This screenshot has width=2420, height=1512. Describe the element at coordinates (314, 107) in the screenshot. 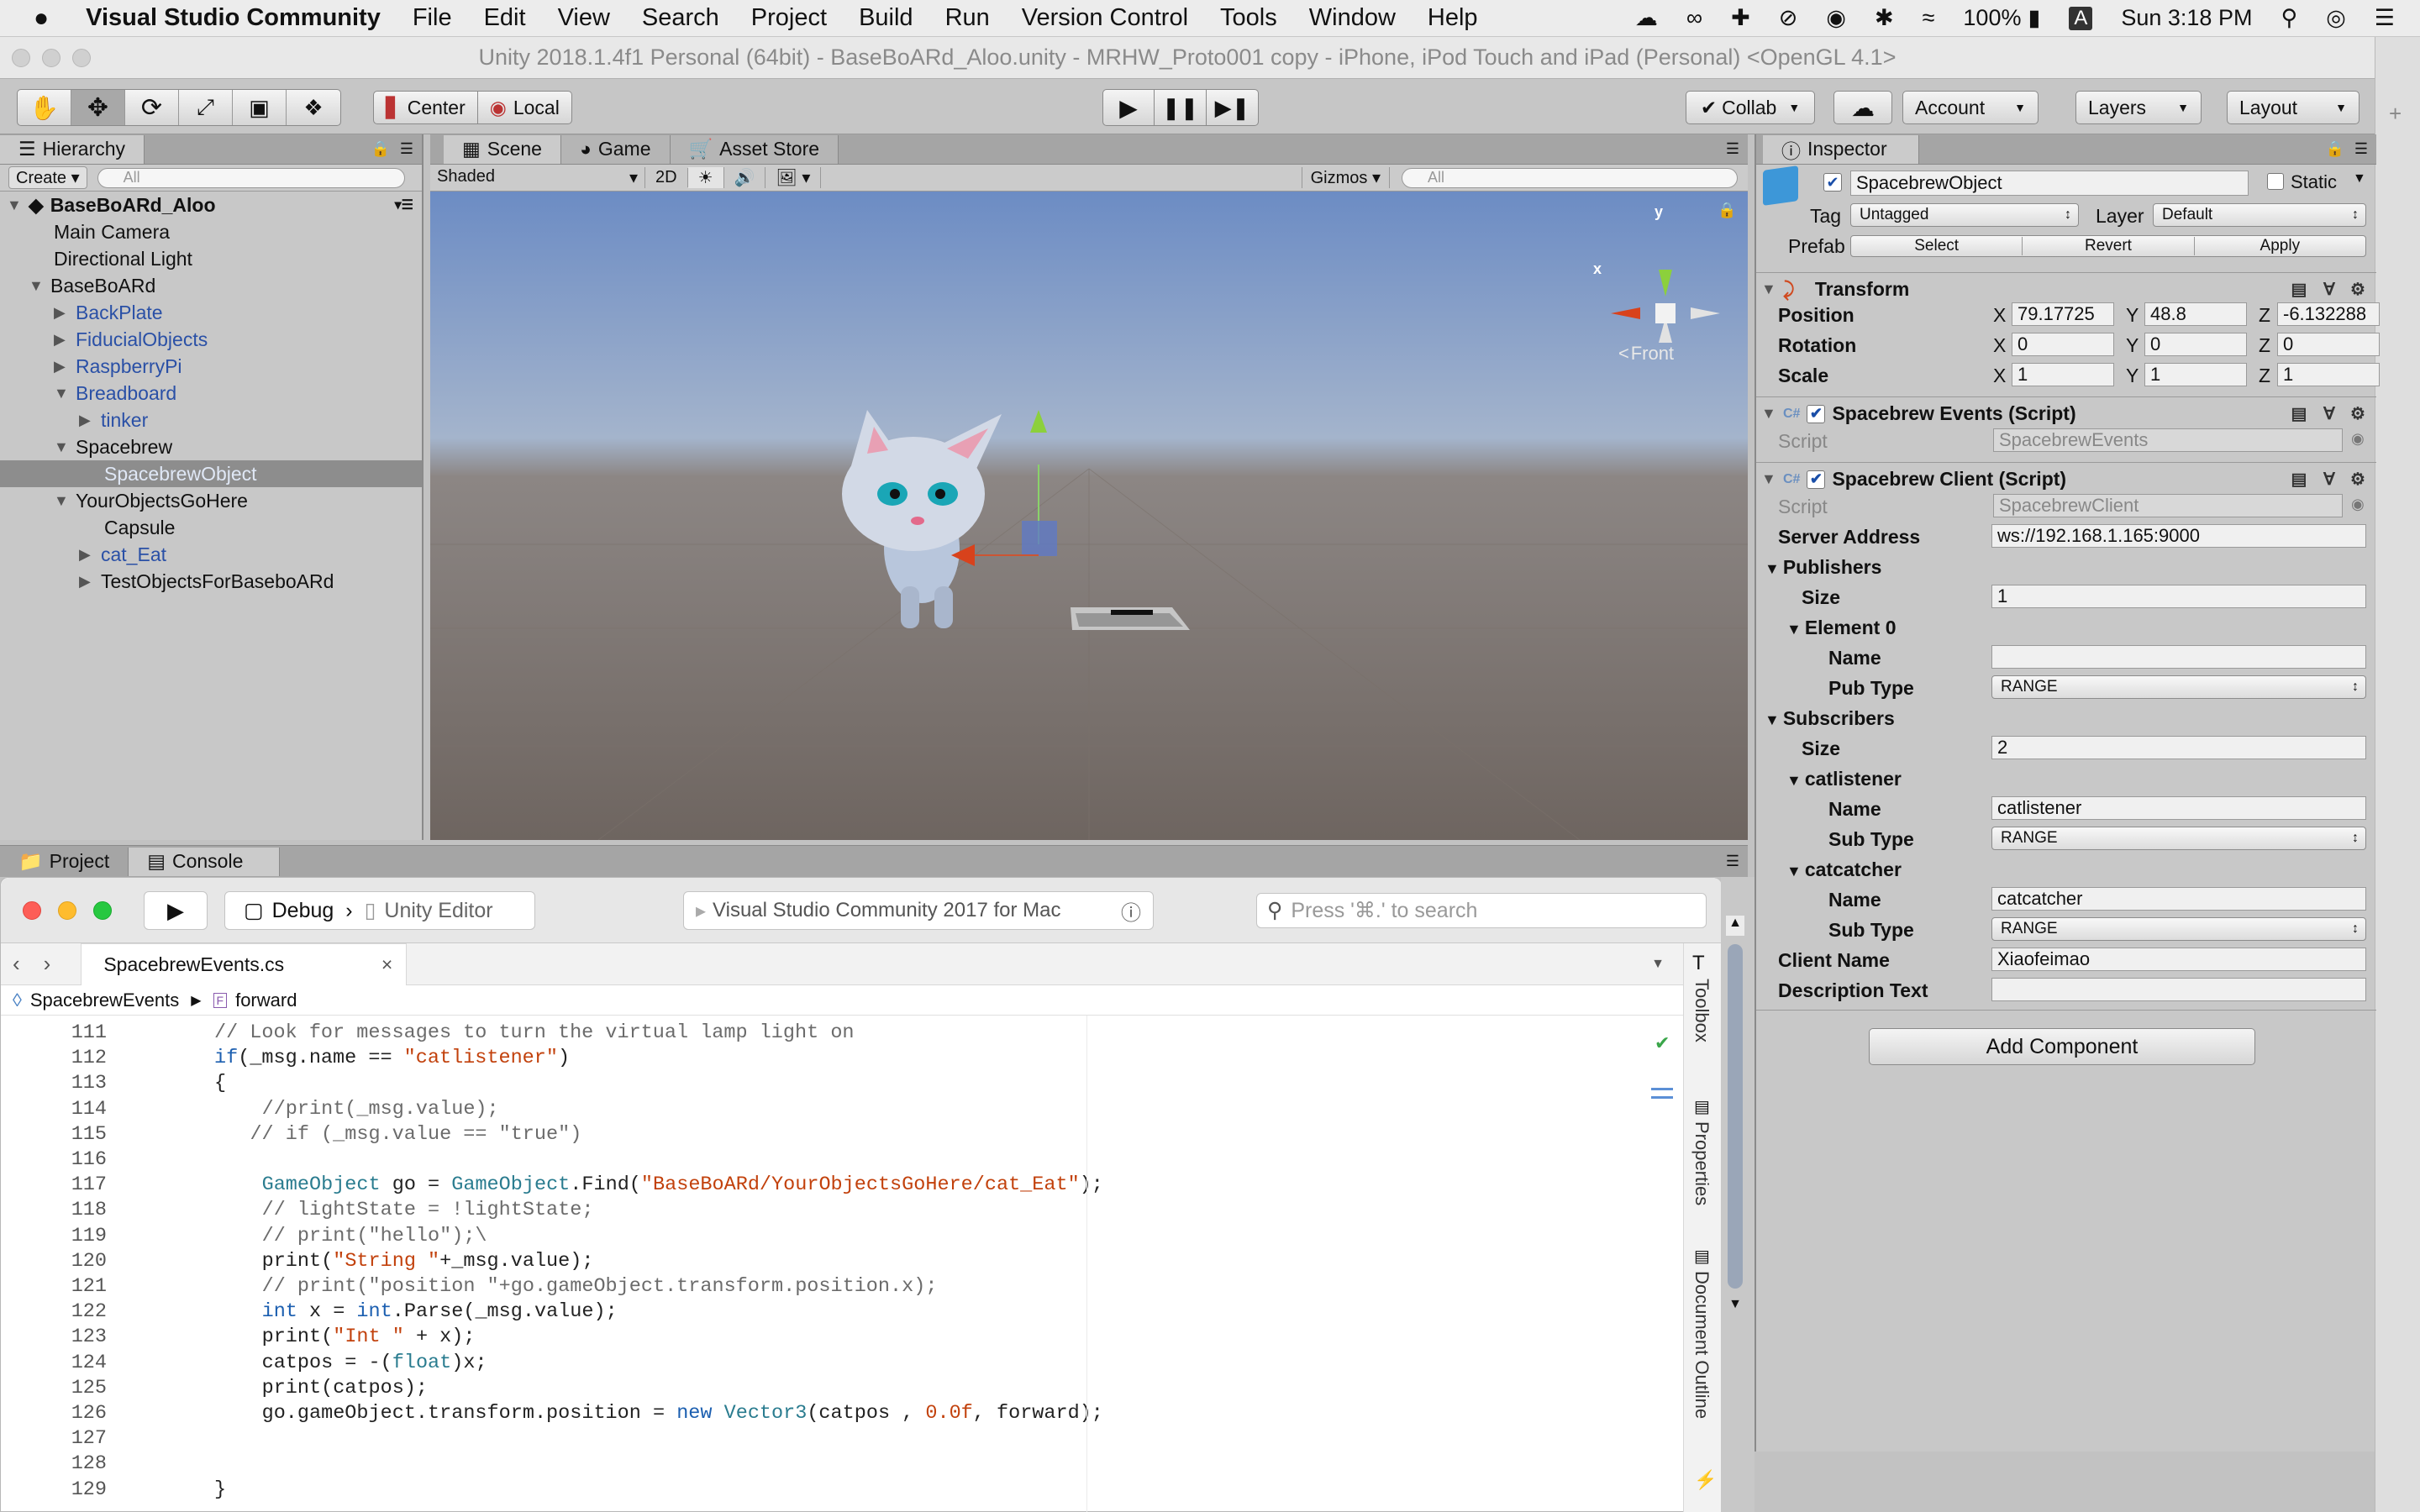

I see `transform-tool-icon: ❖` at that location.